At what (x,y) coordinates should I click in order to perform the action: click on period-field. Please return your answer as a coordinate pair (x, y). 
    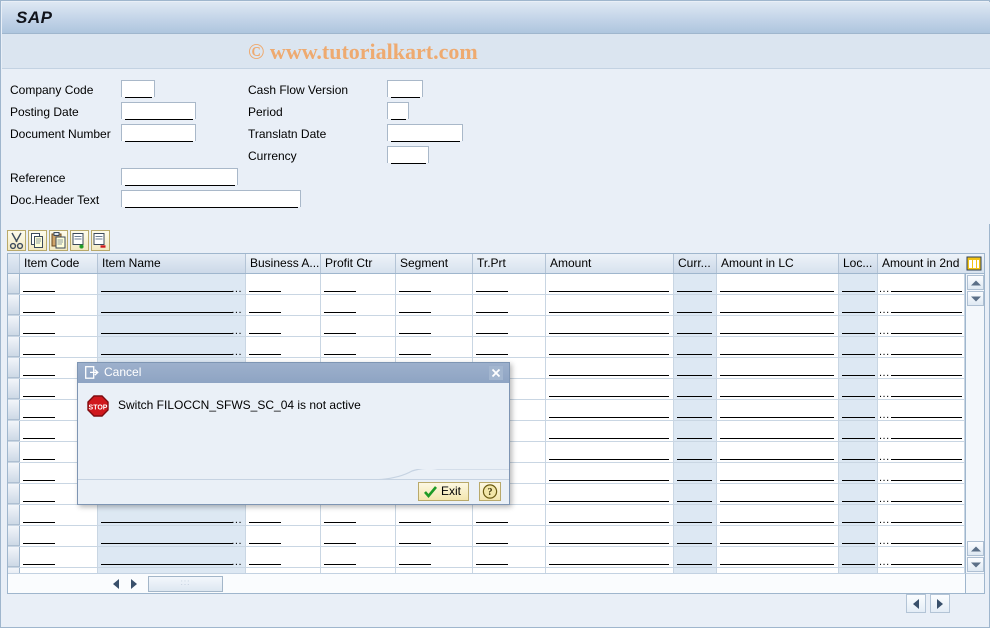
    Looking at the image, I should click on (398, 111).